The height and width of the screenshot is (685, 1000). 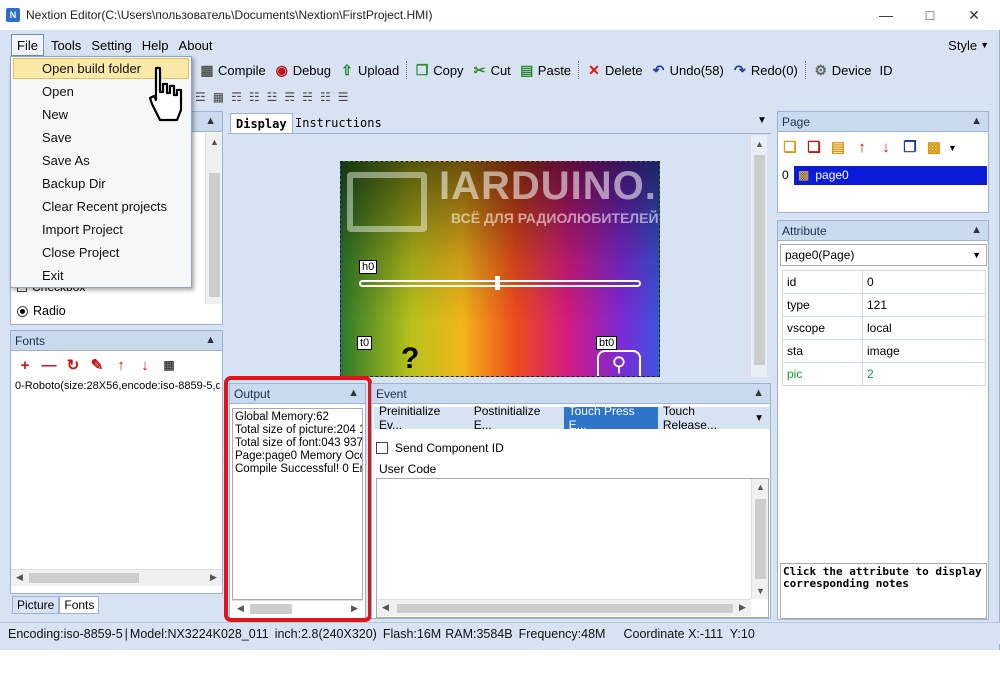 I want to click on cut-button: ✂ Cut, so click(x=491, y=70).